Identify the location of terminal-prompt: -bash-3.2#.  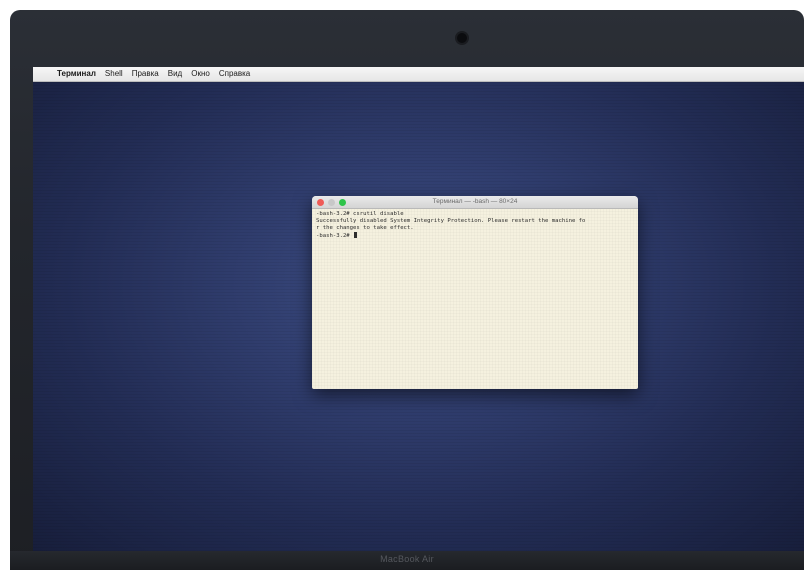
(335, 236).